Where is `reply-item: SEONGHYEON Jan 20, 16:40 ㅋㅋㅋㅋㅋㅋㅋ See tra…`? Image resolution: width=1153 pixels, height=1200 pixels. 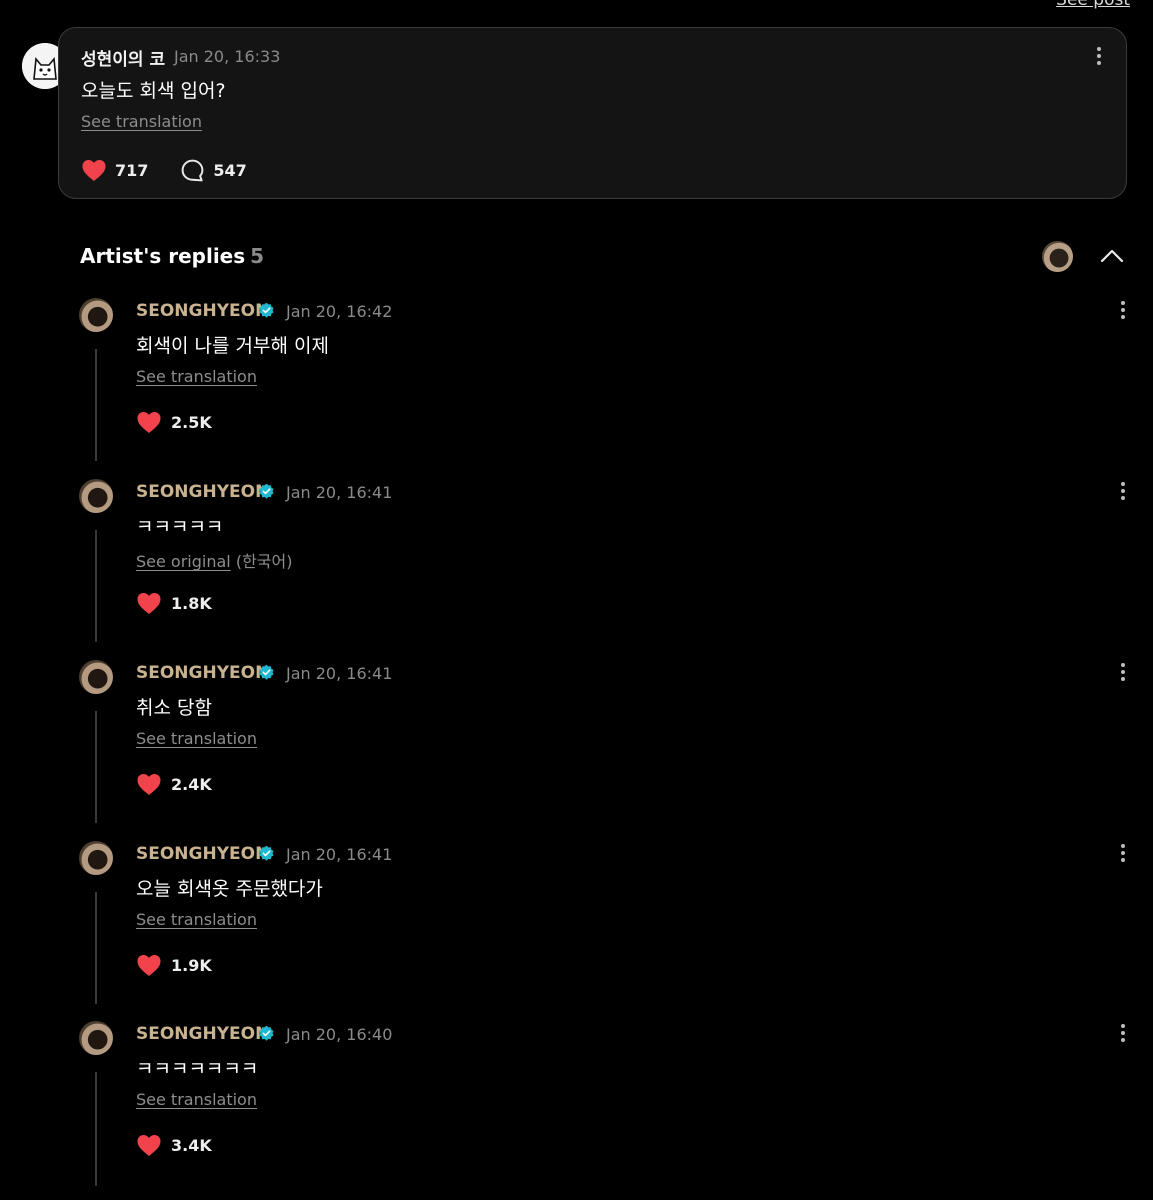
reply-item: SEONGHYEON Jan 20, 16:40 ㅋㅋㅋㅋㅋㅋㅋ See tra… is located at coordinates (576, 1110).